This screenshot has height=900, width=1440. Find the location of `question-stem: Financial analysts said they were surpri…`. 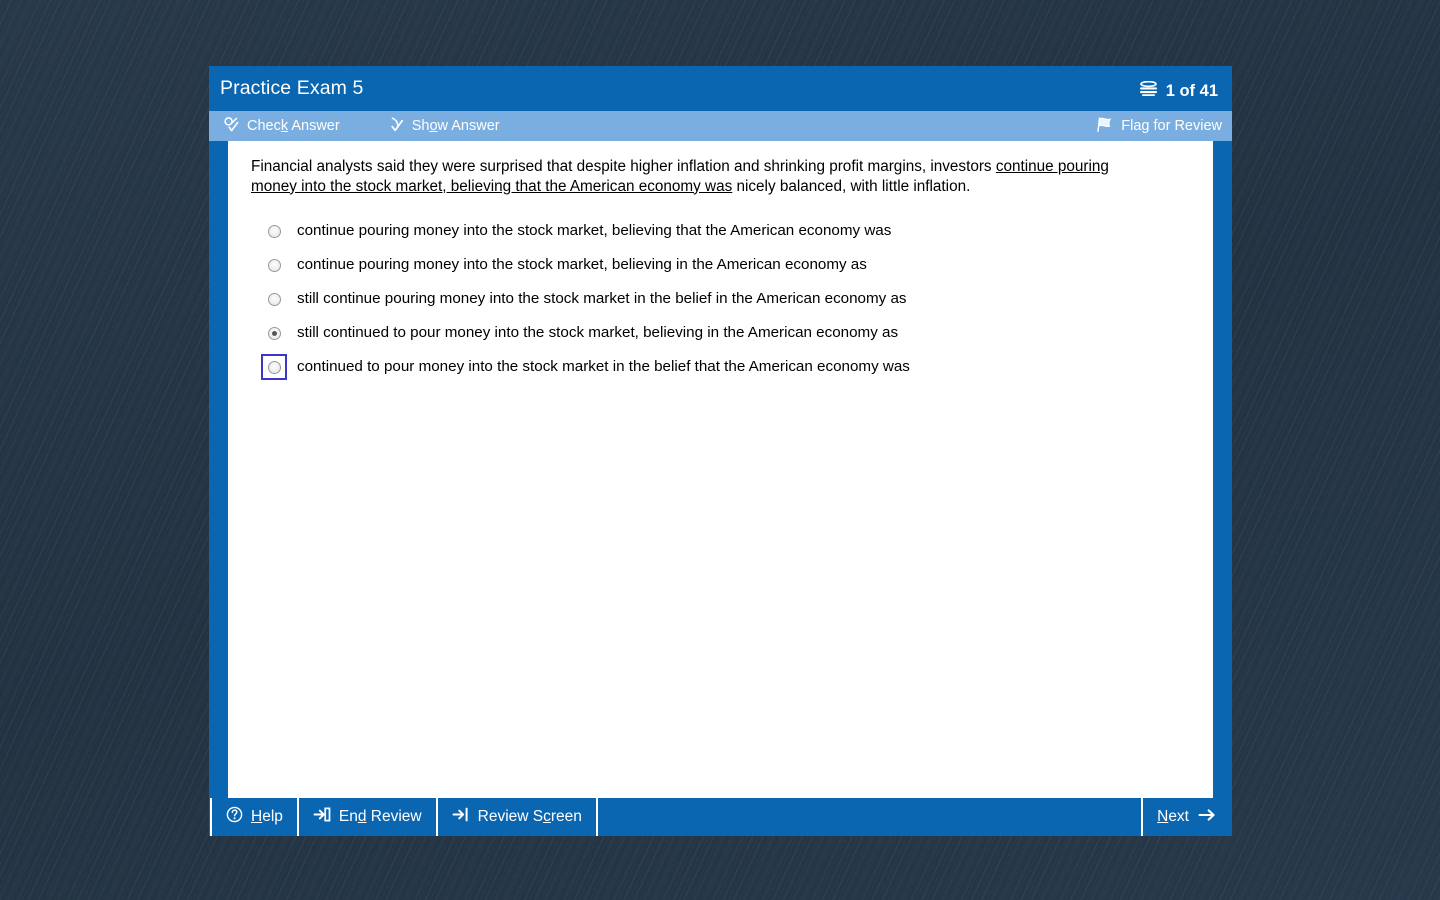

question-stem: Financial analysts said they were surpri… is located at coordinates (703, 176).